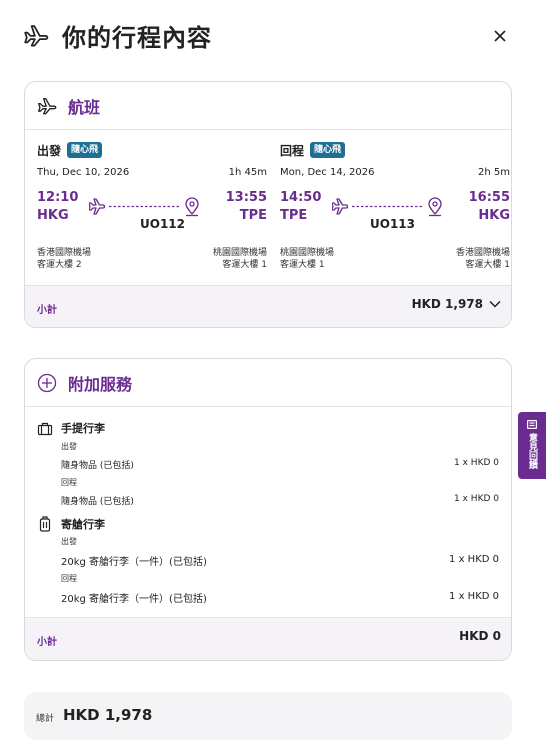 The width and height of the screenshot is (546, 750). I want to click on arrival-time: 13:55, so click(246, 197).